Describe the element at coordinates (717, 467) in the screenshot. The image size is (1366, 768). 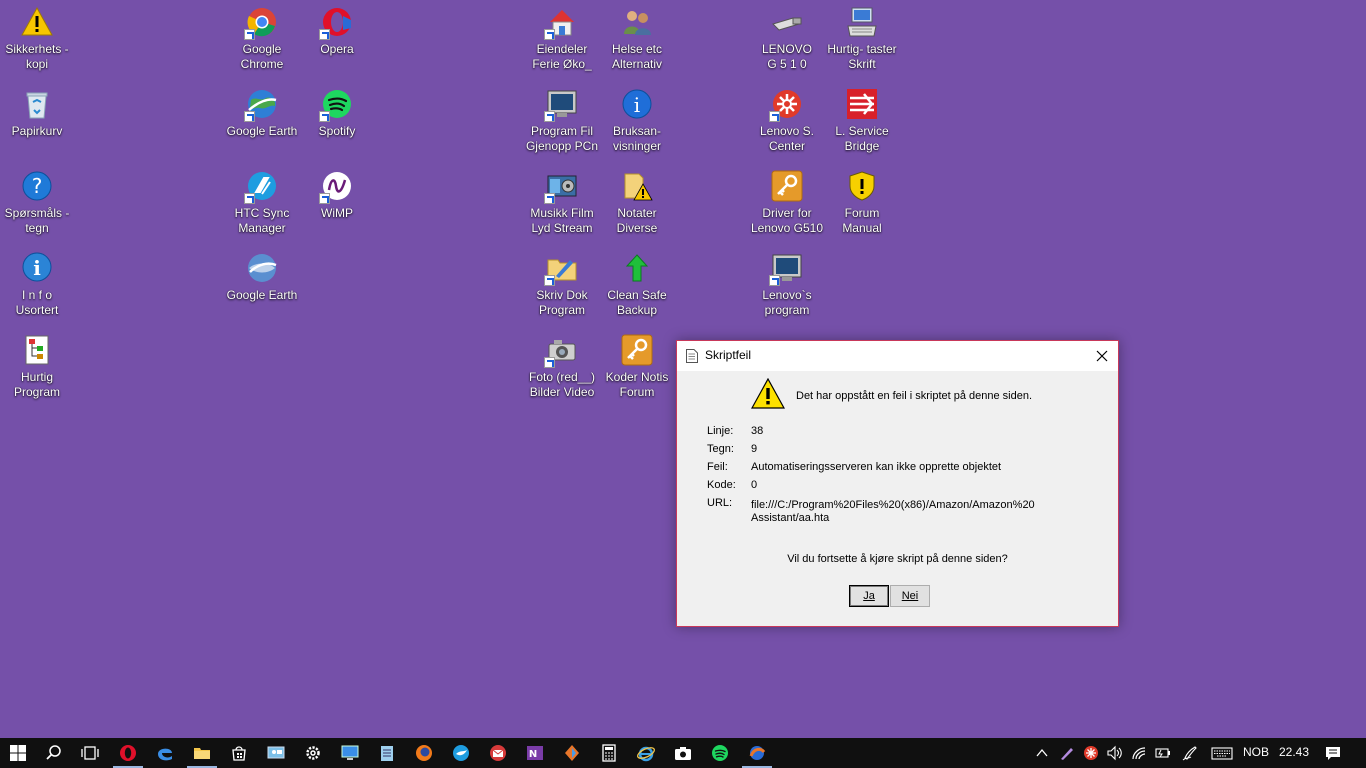
I see `error-label: Feil:` at that location.